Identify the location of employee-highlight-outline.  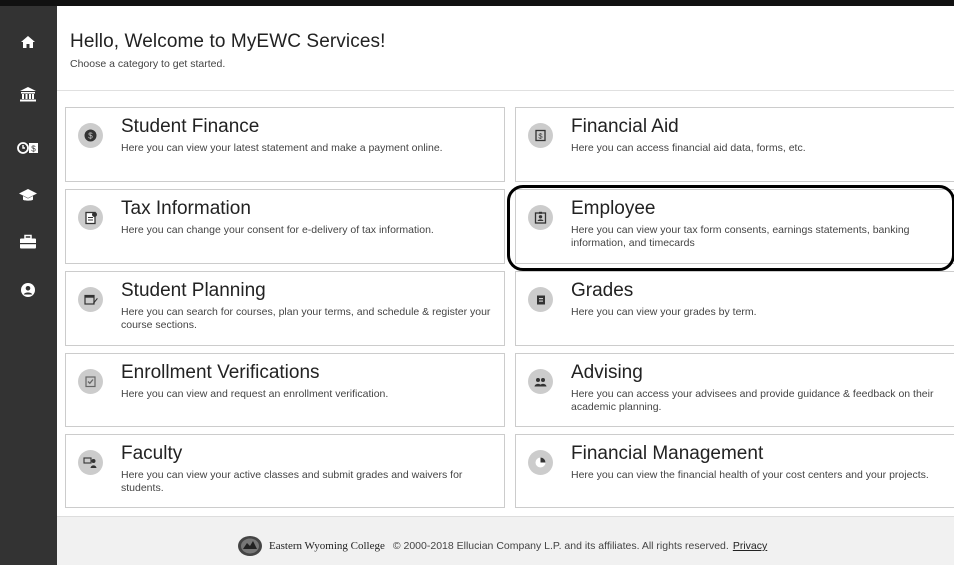
(730, 228).